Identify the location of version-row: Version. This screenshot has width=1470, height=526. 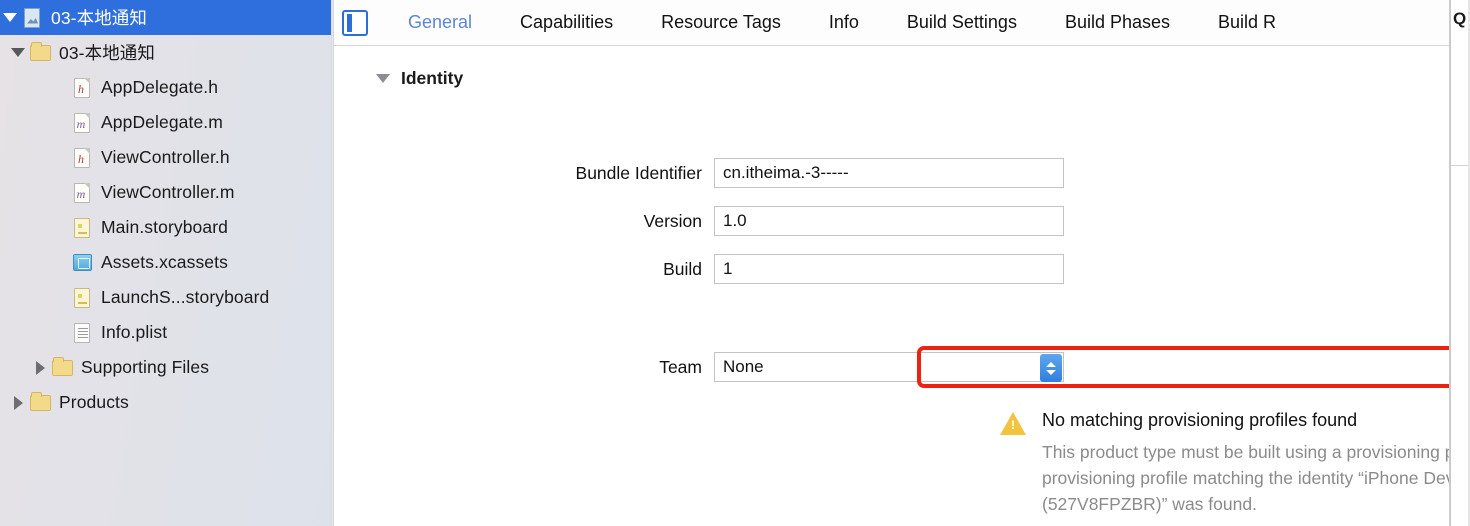
(699, 221).